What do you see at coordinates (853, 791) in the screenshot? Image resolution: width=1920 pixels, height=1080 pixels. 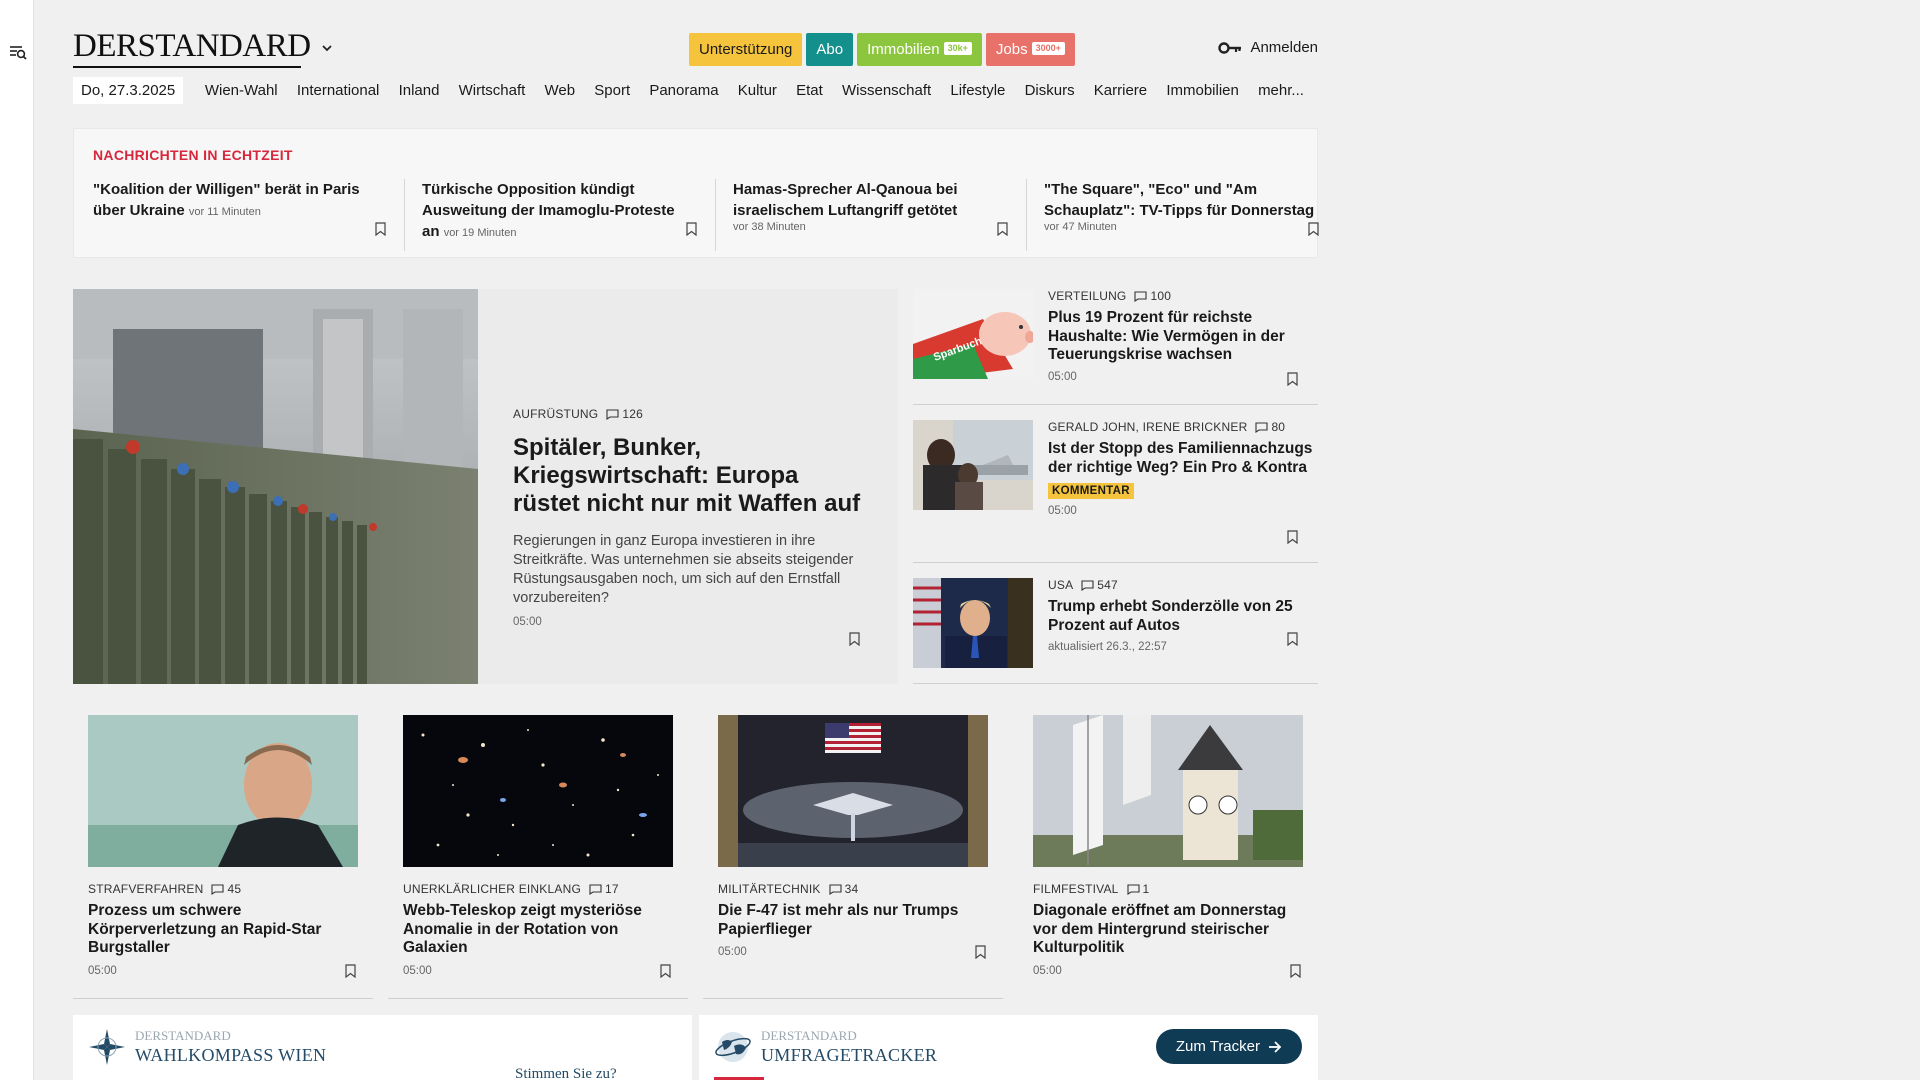 I see `card-image-f47-jet` at bounding box center [853, 791].